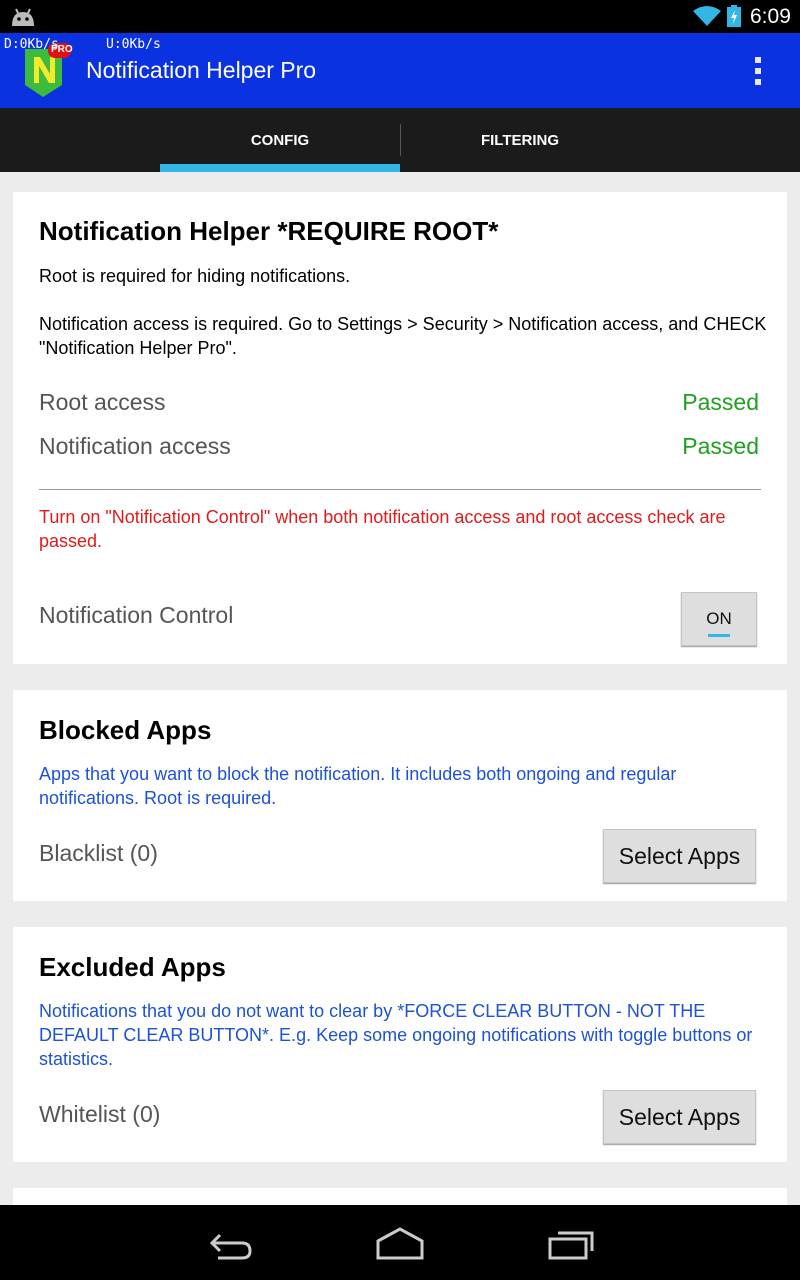 Image resolution: width=800 pixels, height=1280 pixels. Describe the element at coordinates (758, 71) in the screenshot. I see `overflow-menu-icon` at that location.